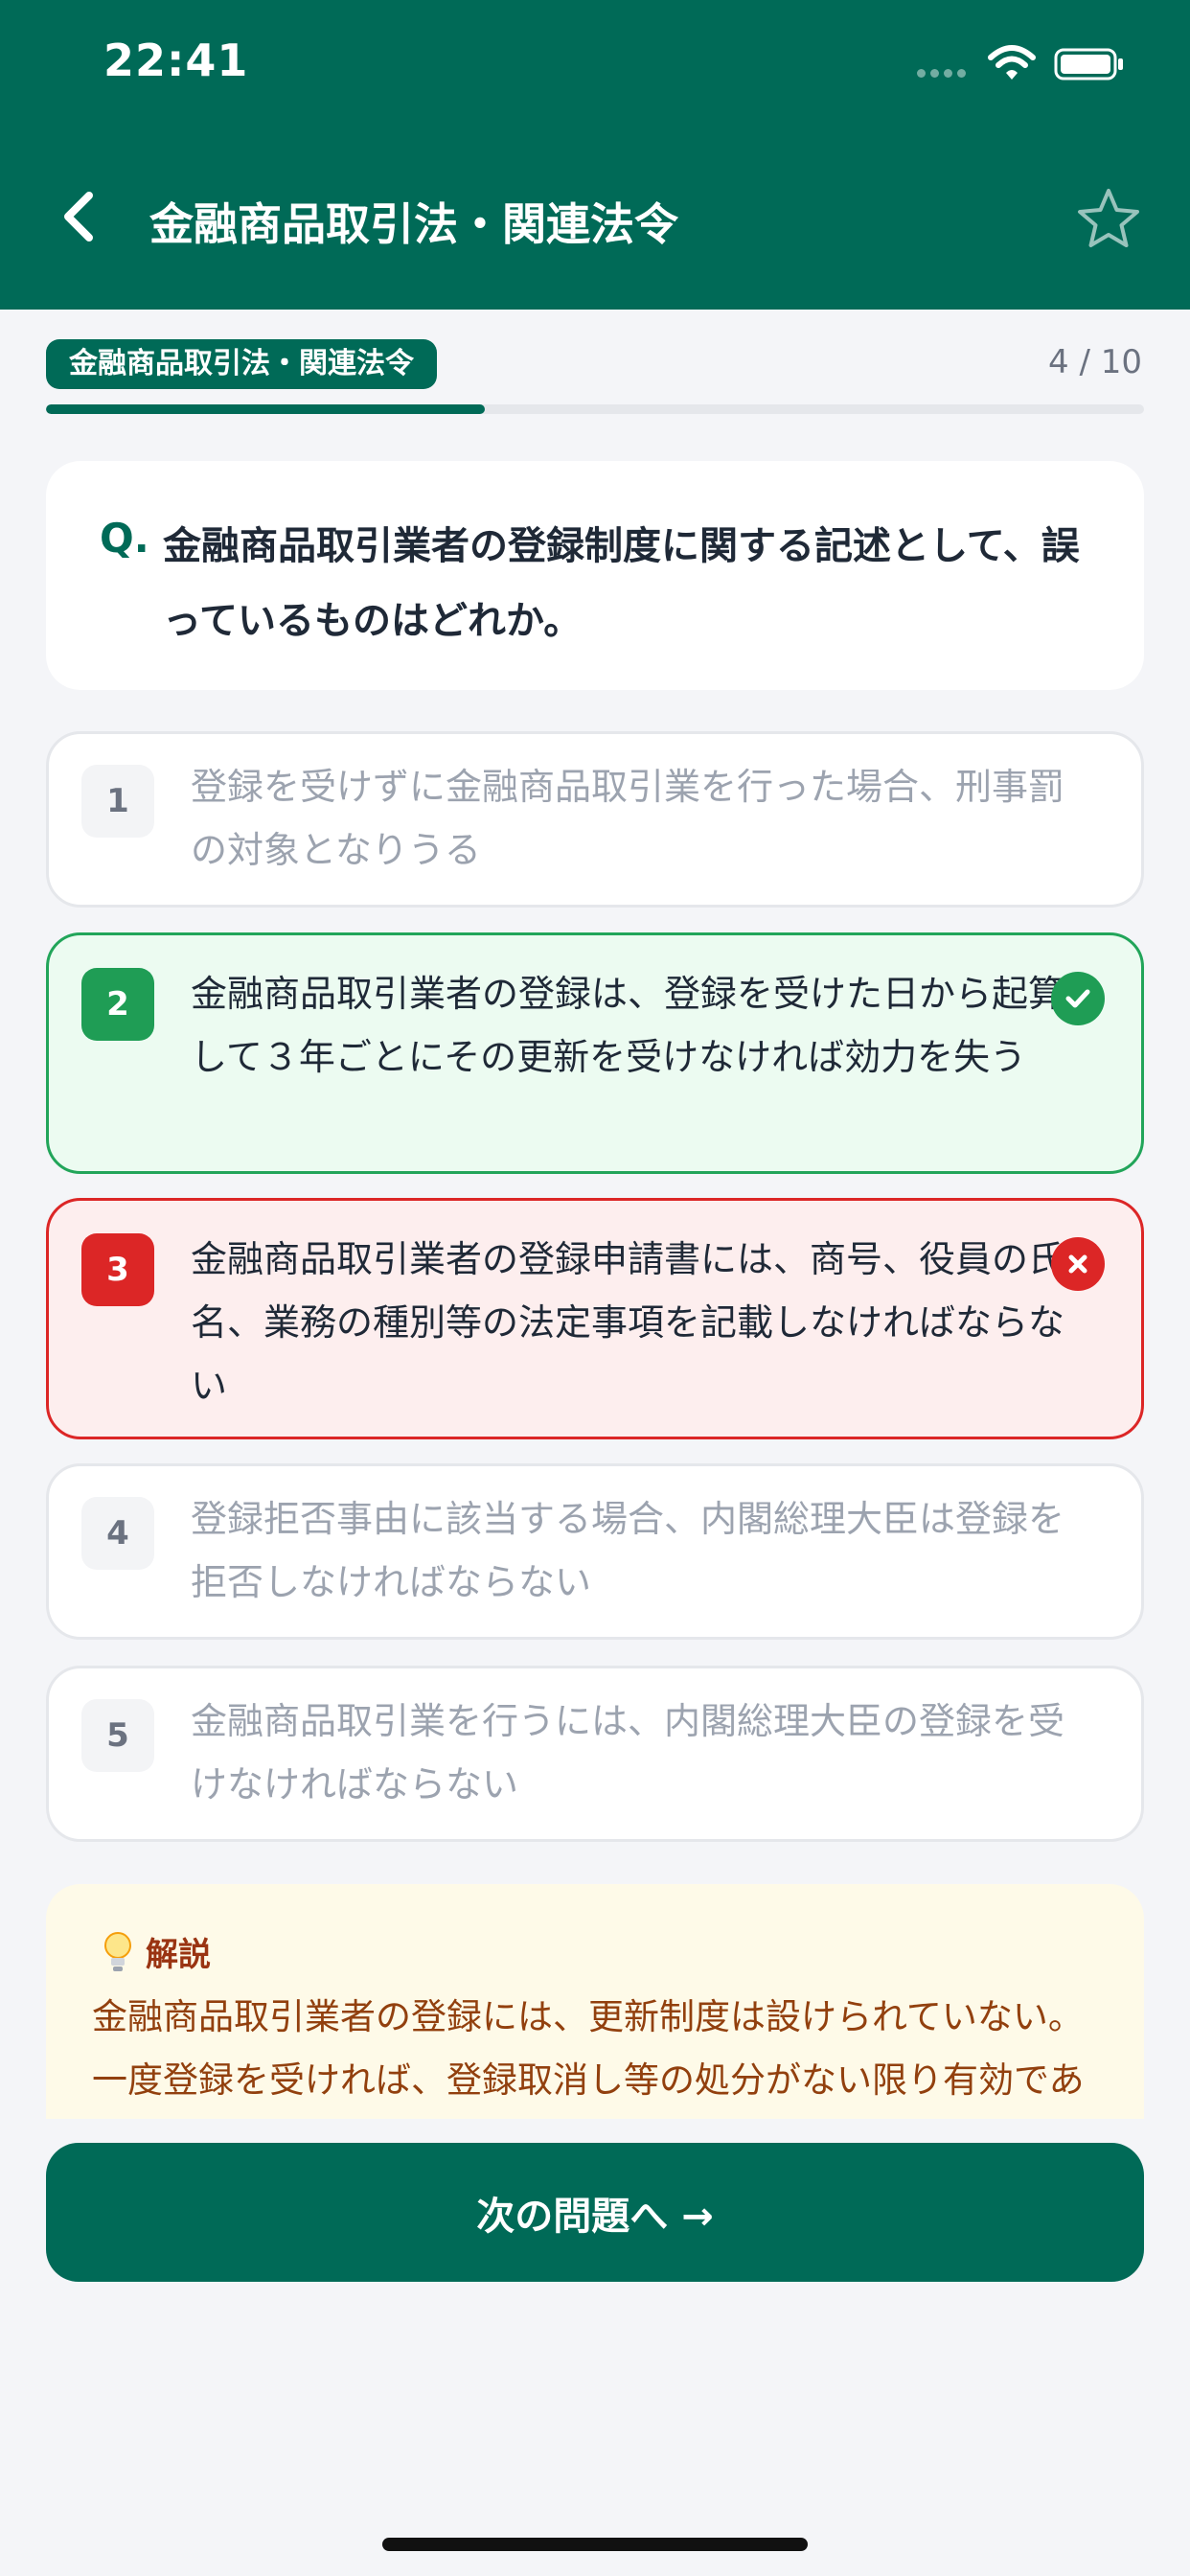 This screenshot has width=1190, height=2576. I want to click on question-card: Q. 金融商品取引業者の登録制度に関する記述として、誤っているものはどれか。, so click(595, 575).